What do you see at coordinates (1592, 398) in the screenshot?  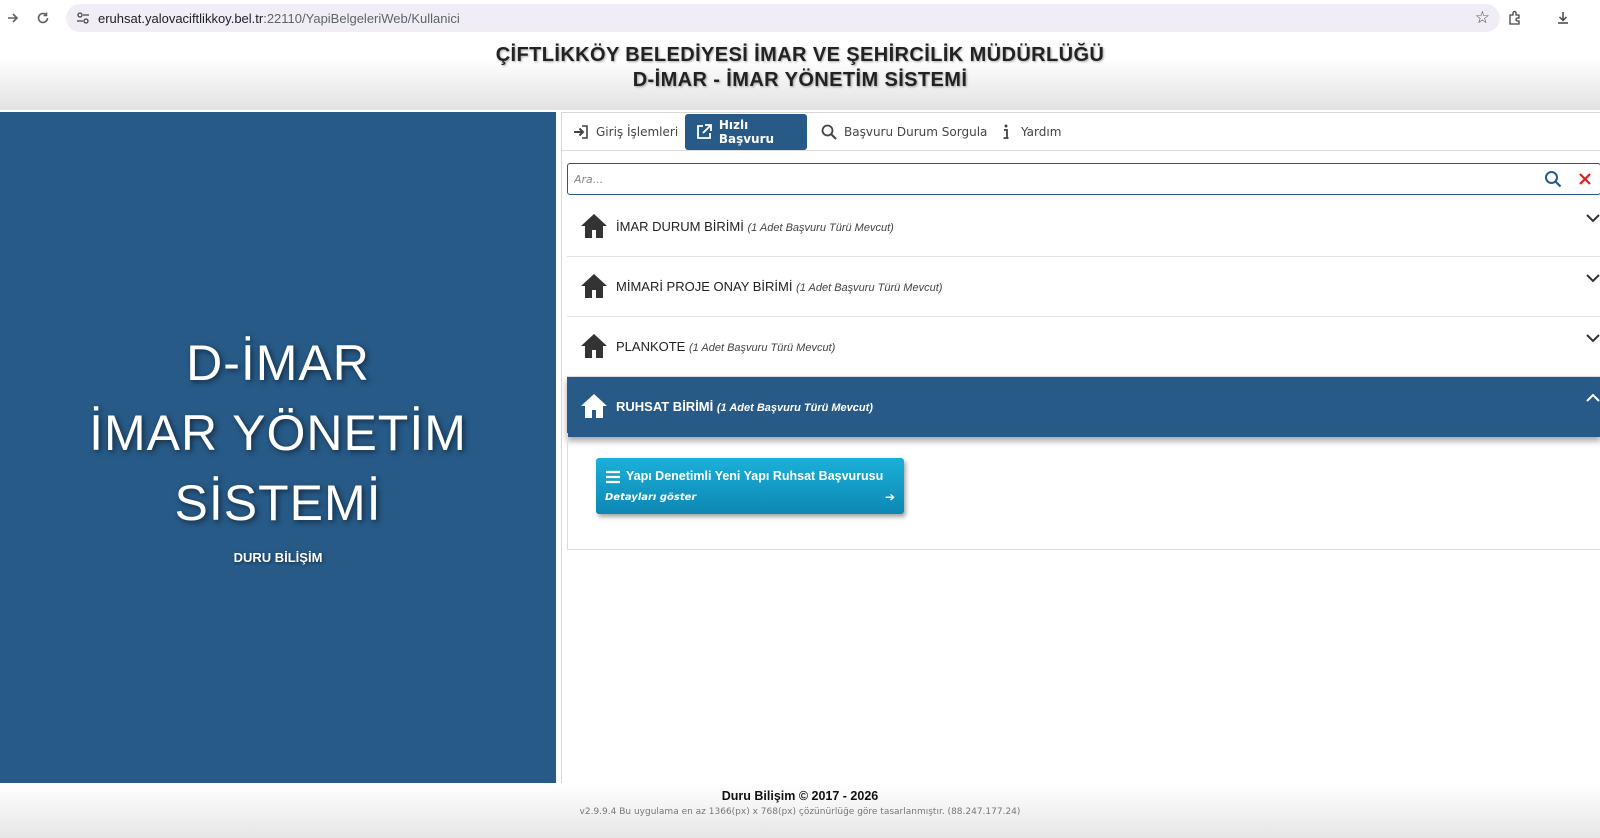 I see `chevron-up-icon` at bounding box center [1592, 398].